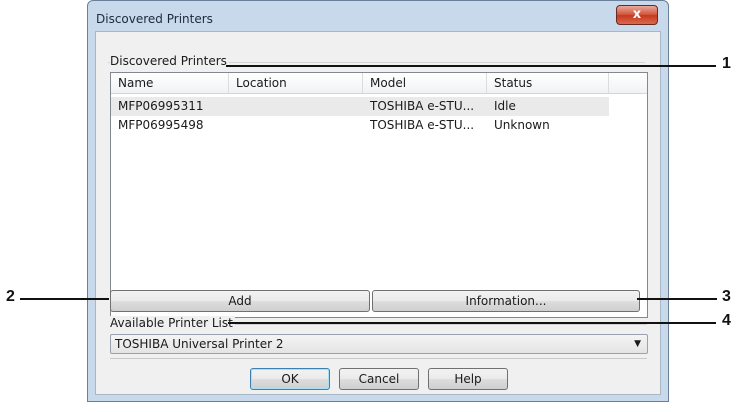 This screenshot has height=412, width=739. I want to click on column-header-status: Status, so click(548, 83).